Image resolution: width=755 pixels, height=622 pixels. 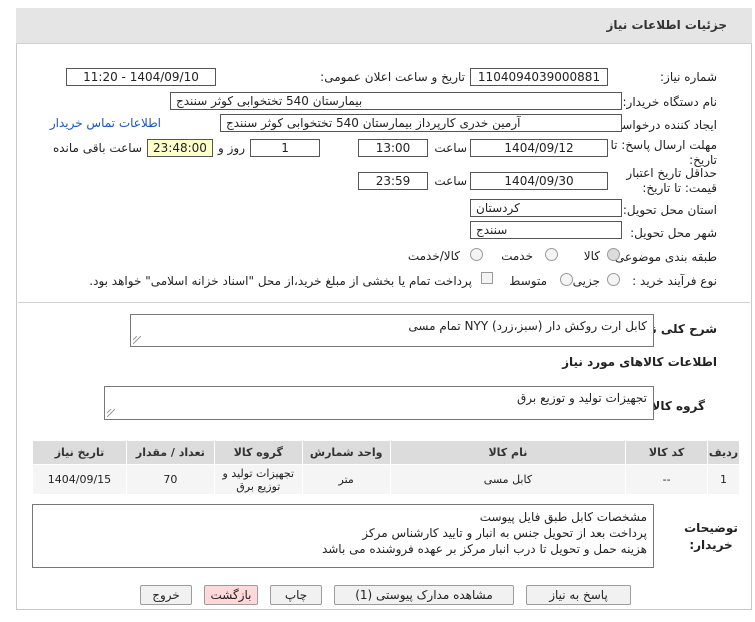 What do you see at coordinates (673, 233) in the screenshot?
I see `city-label: شهر محل تحویل:` at bounding box center [673, 233].